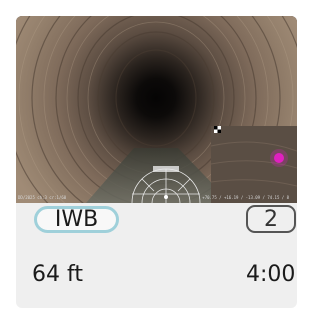 The height and width of the screenshot is (309, 320). What do you see at coordinates (245, 197) in the screenshot?
I see `overlay-right-text: +70.75 / +16.19 / -13.09 / 74.15 / 8` at bounding box center [245, 197].